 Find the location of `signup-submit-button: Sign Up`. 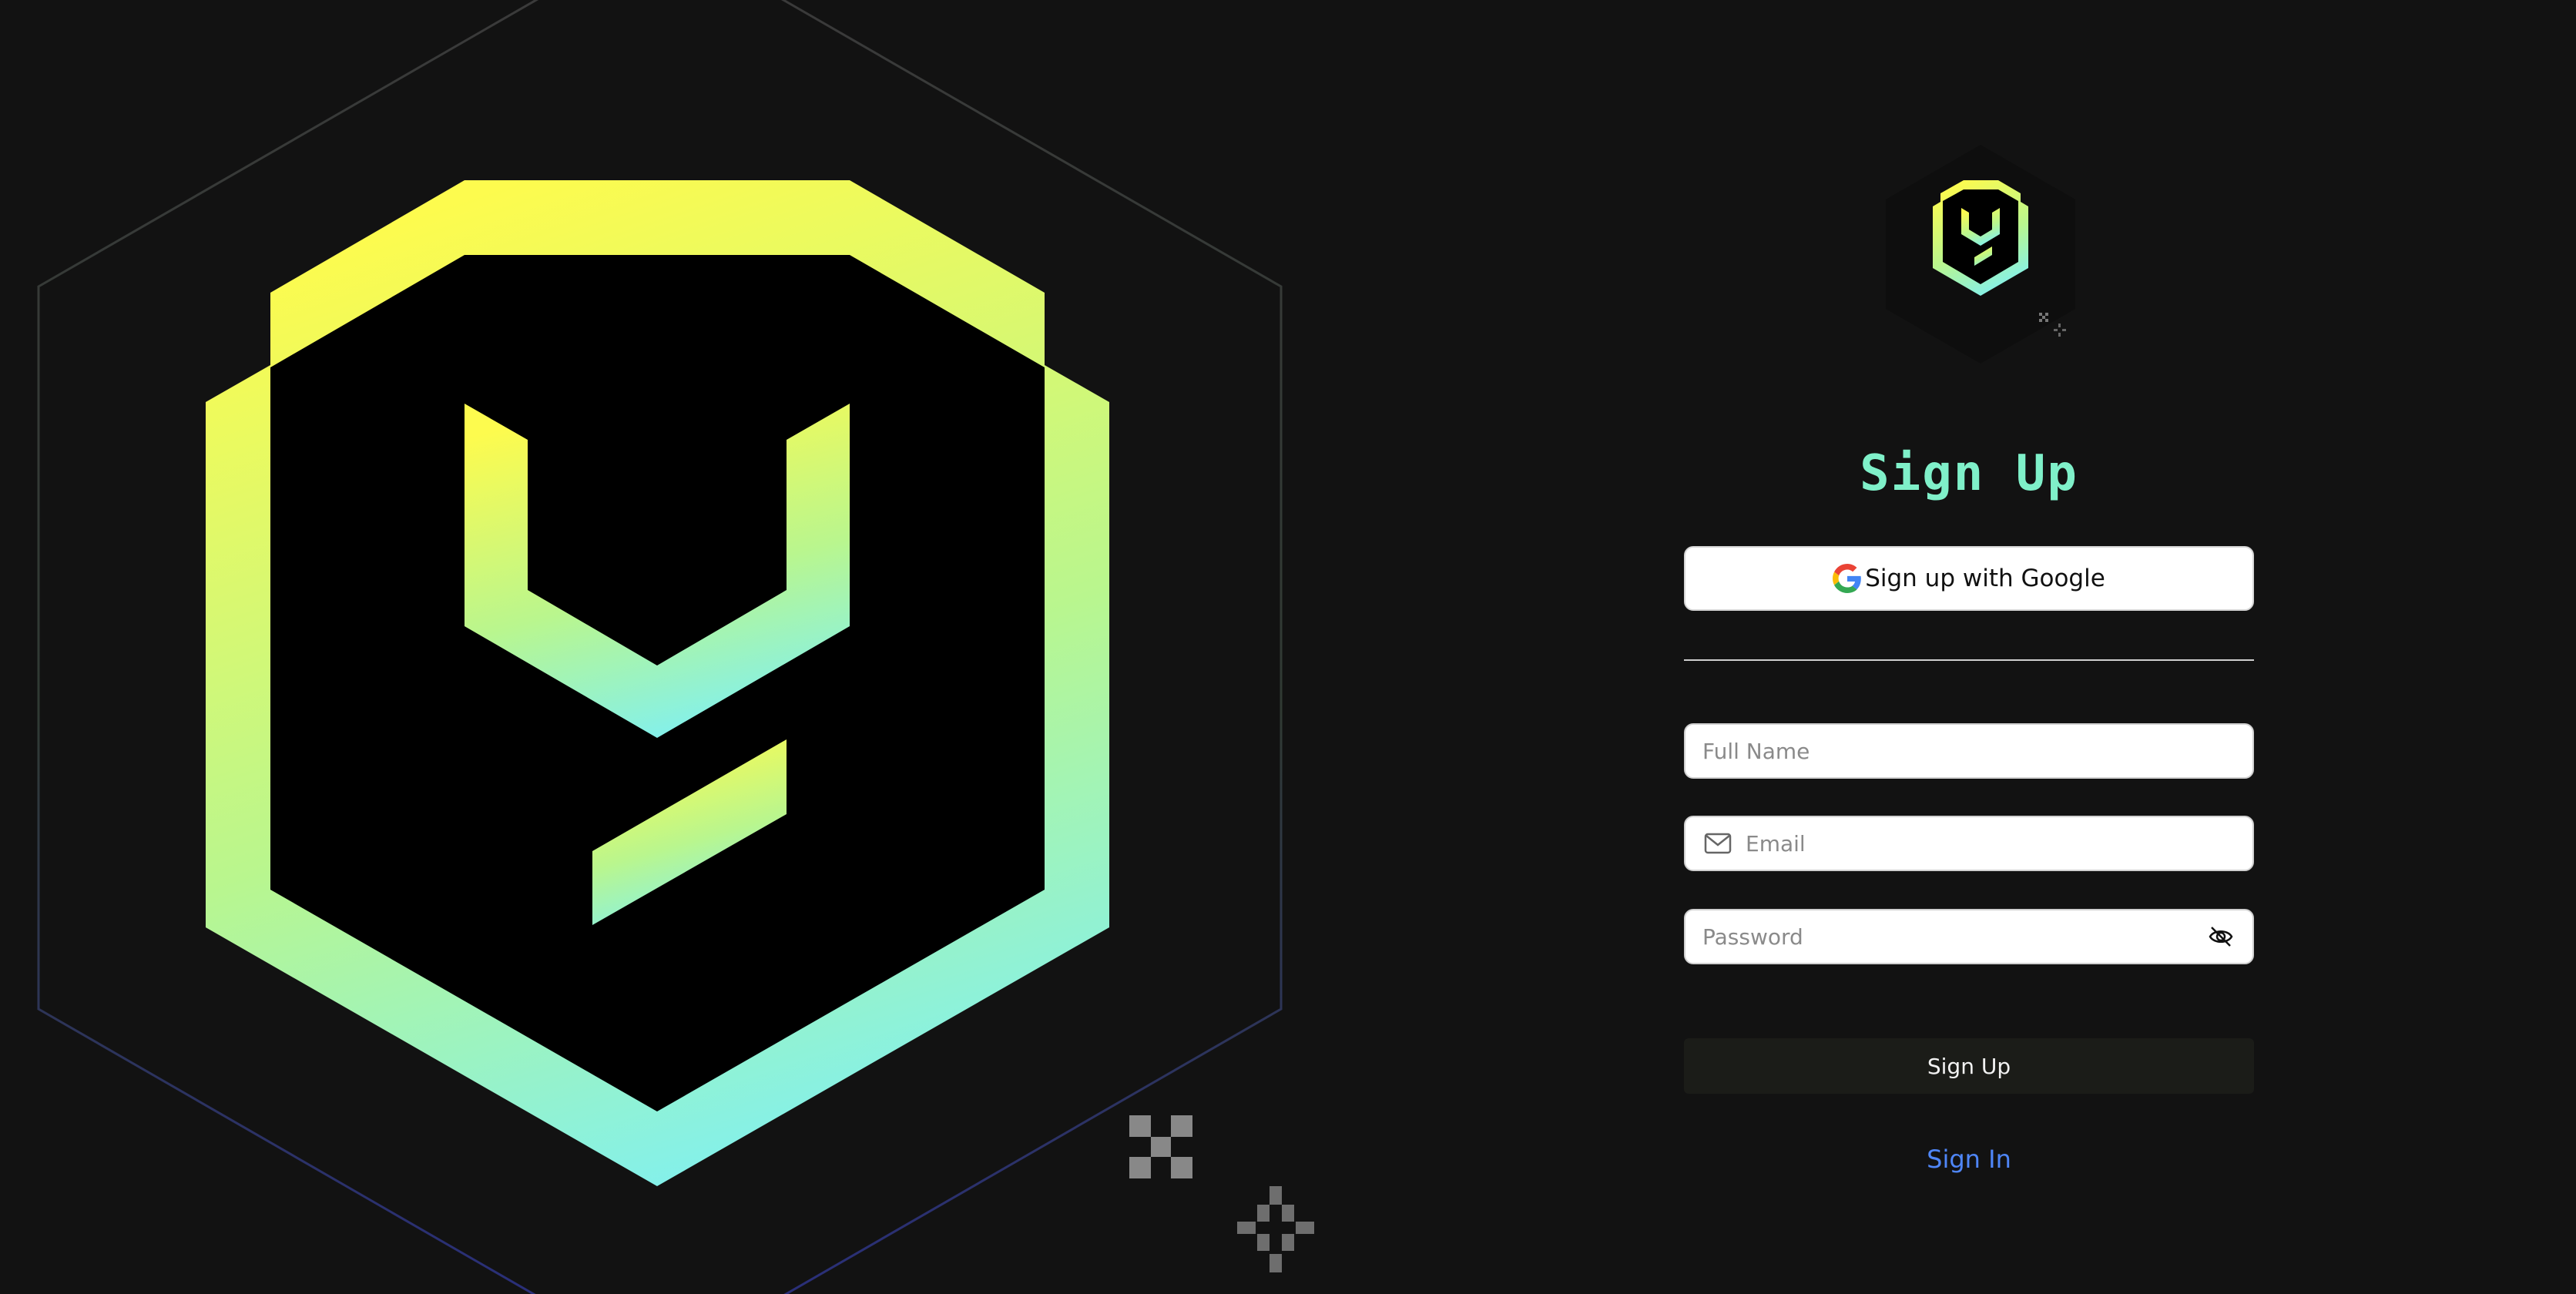

signup-submit-button: Sign Up is located at coordinates (1969, 1066).